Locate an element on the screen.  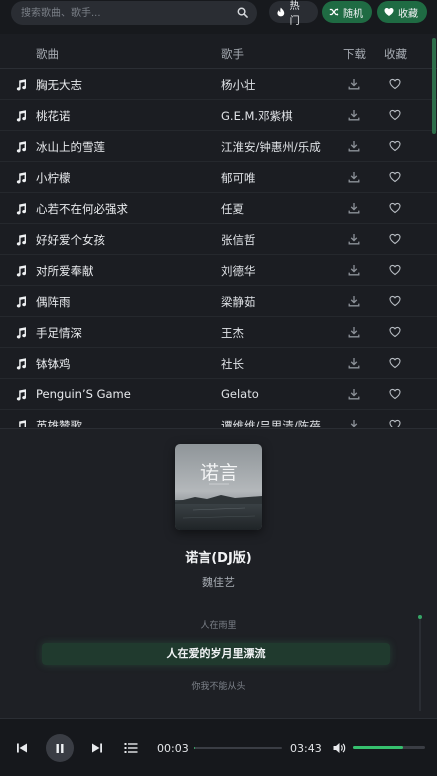
song-row: 手足情深 王杰 is located at coordinates (218, 332).